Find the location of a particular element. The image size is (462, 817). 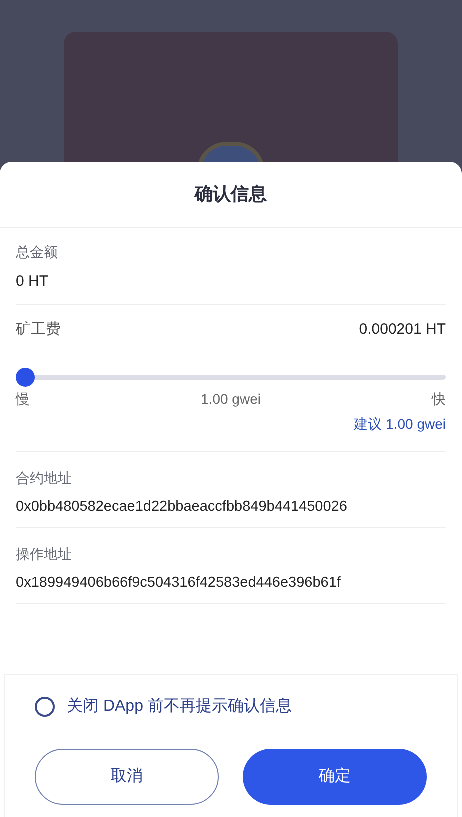

field-label: 总金额 is located at coordinates (37, 252).